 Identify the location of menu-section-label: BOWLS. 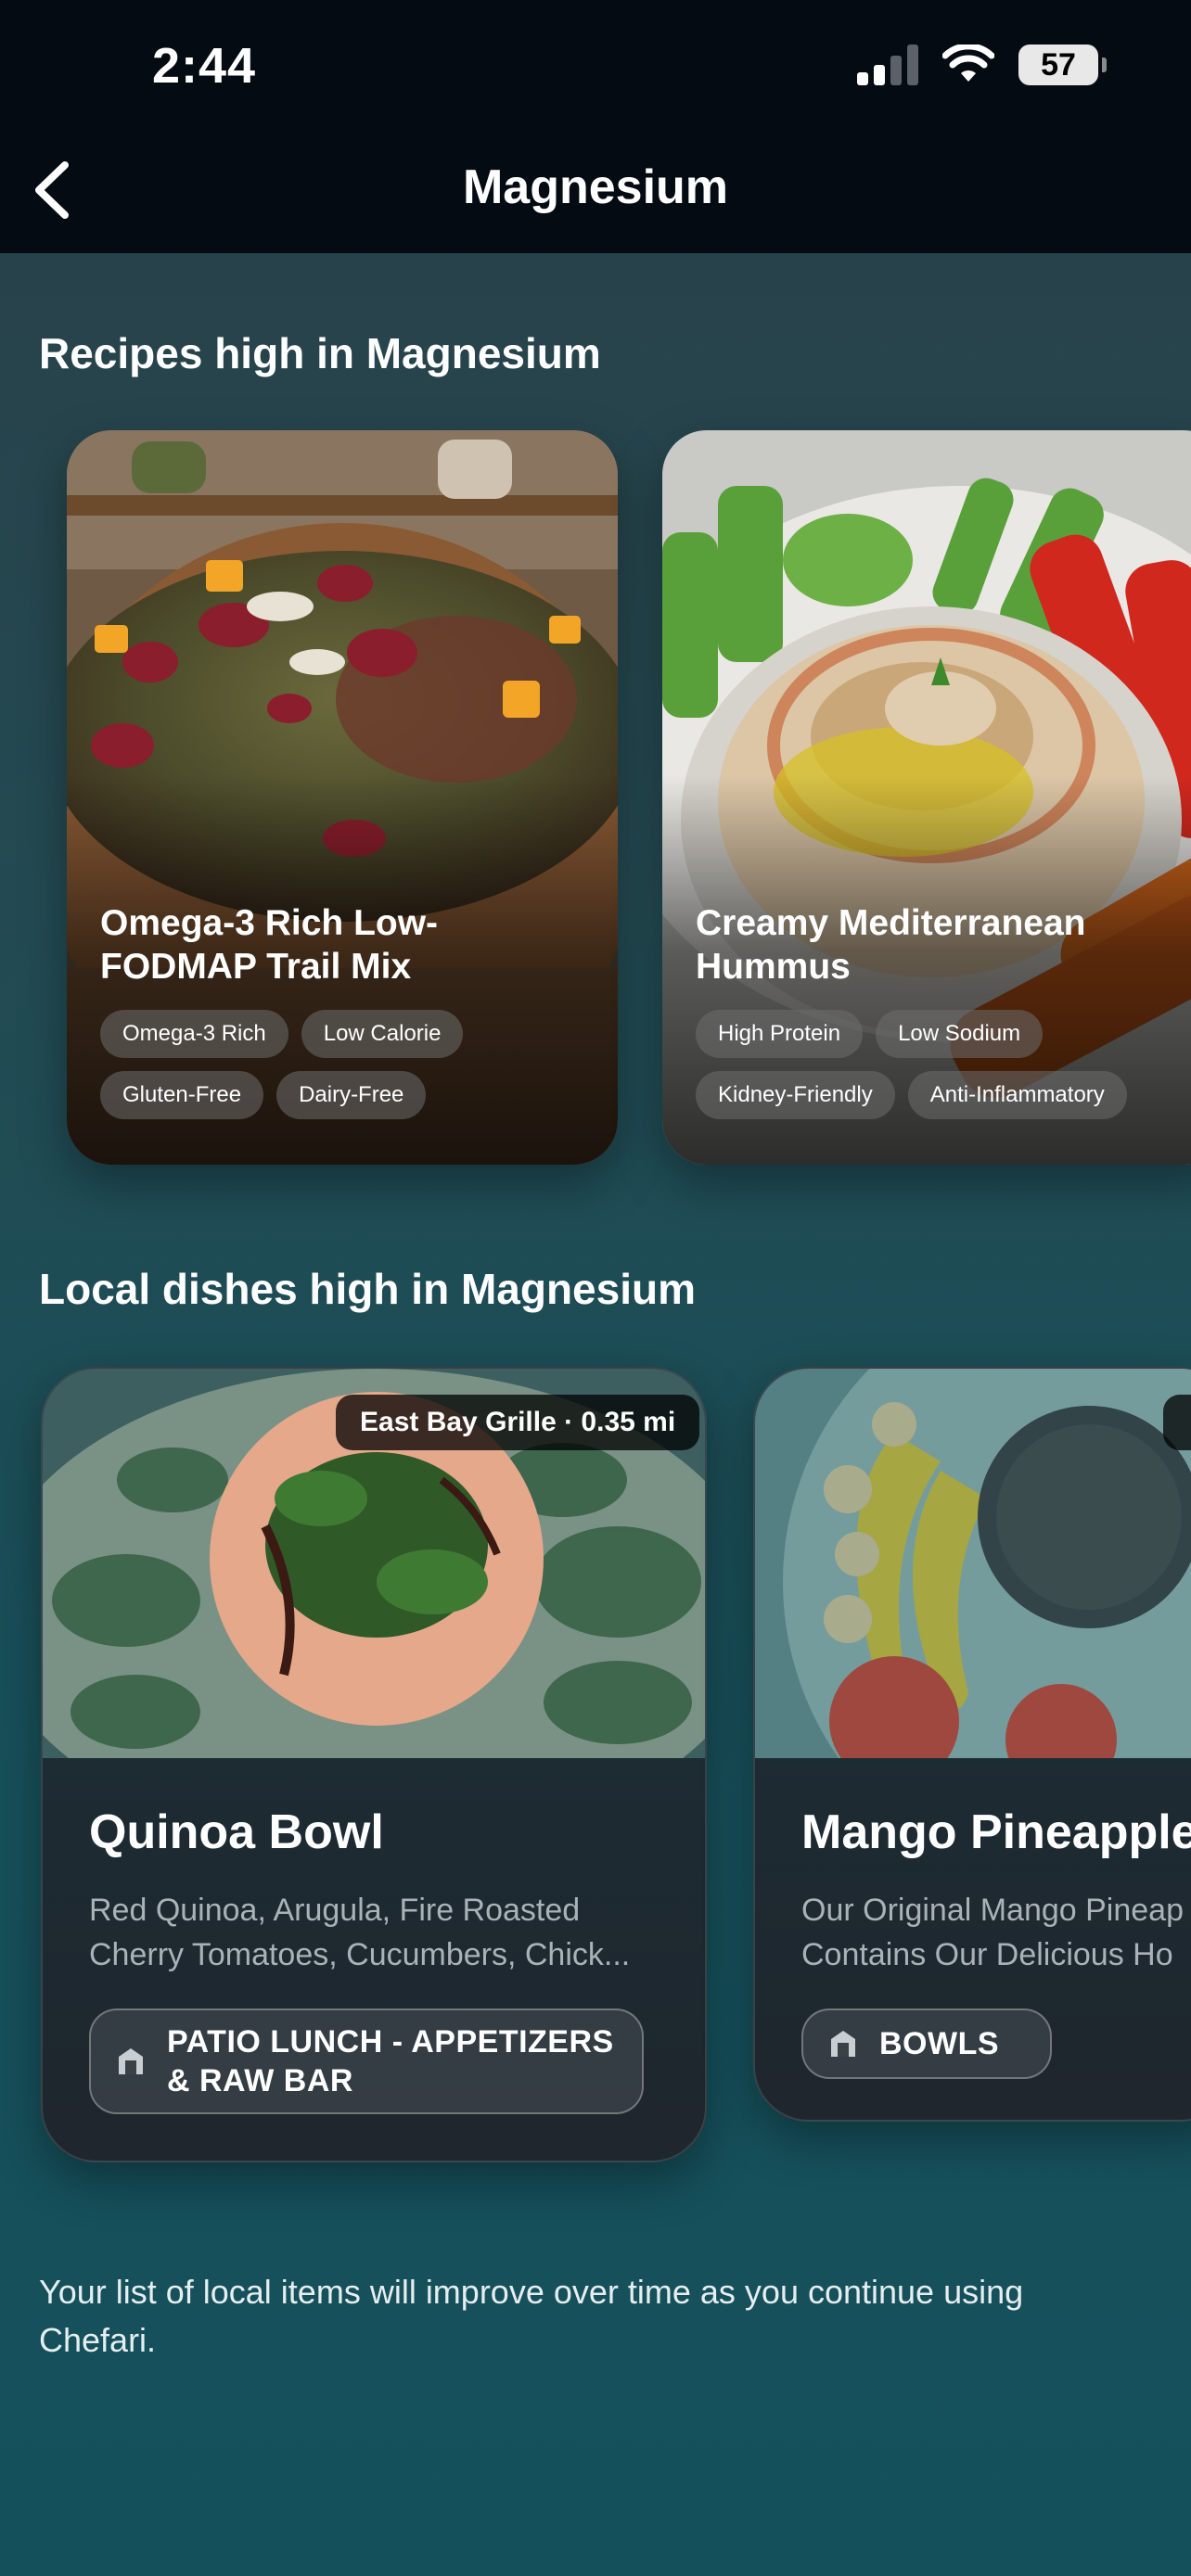
(939, 2044).